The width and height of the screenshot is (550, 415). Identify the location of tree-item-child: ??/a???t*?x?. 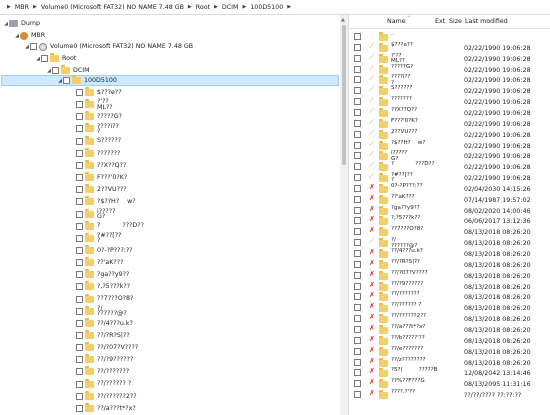
(106, 408).